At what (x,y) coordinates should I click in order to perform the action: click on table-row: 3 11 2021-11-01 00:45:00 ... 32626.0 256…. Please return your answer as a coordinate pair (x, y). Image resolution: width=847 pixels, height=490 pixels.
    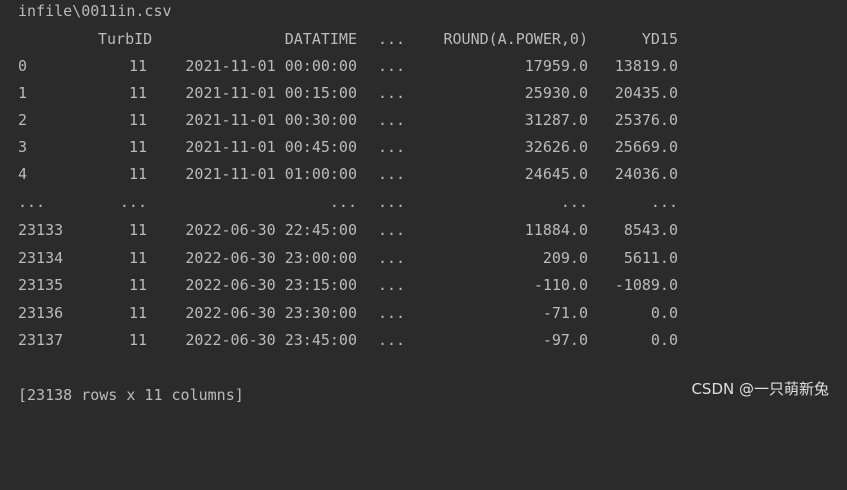
    Looking at the image, I should click on (358, 147).